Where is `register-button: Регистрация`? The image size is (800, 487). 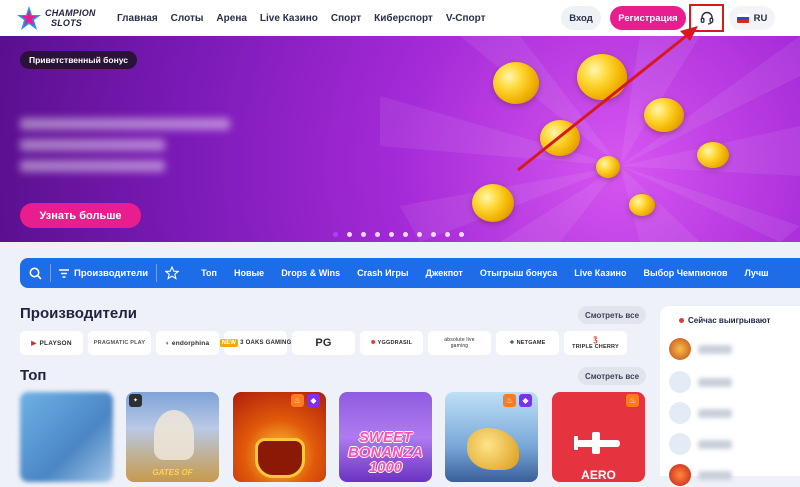 register-button: Регистрация is located at coordinates (648, 18).